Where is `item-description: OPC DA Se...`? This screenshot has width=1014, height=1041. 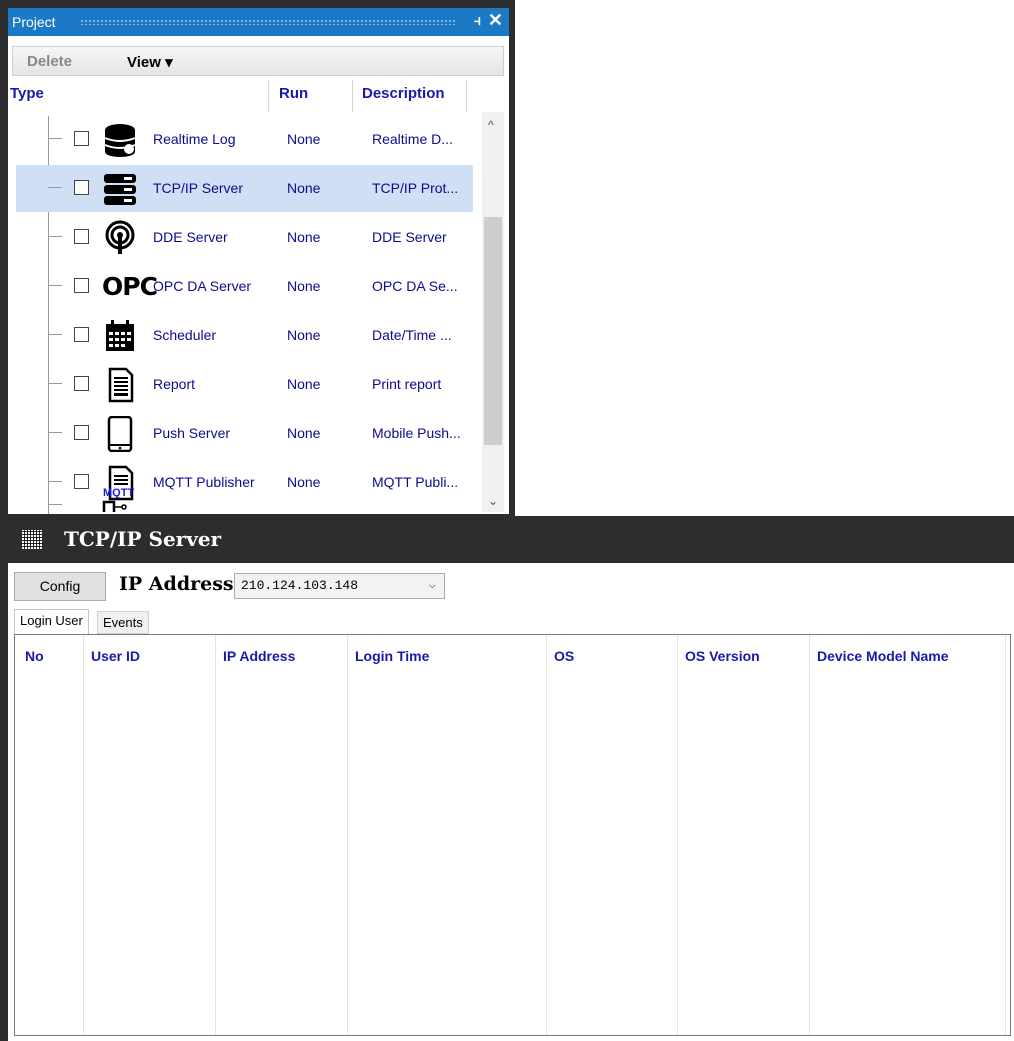 item-description: OPC DA Se... is located at coordinates (415, 286).